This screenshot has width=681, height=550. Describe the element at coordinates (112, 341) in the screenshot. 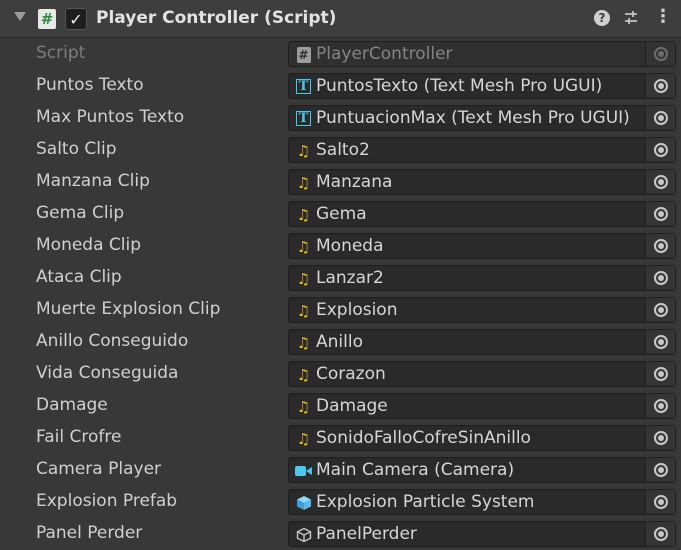

I see `property-label: Anillo Conseguido` at that location.